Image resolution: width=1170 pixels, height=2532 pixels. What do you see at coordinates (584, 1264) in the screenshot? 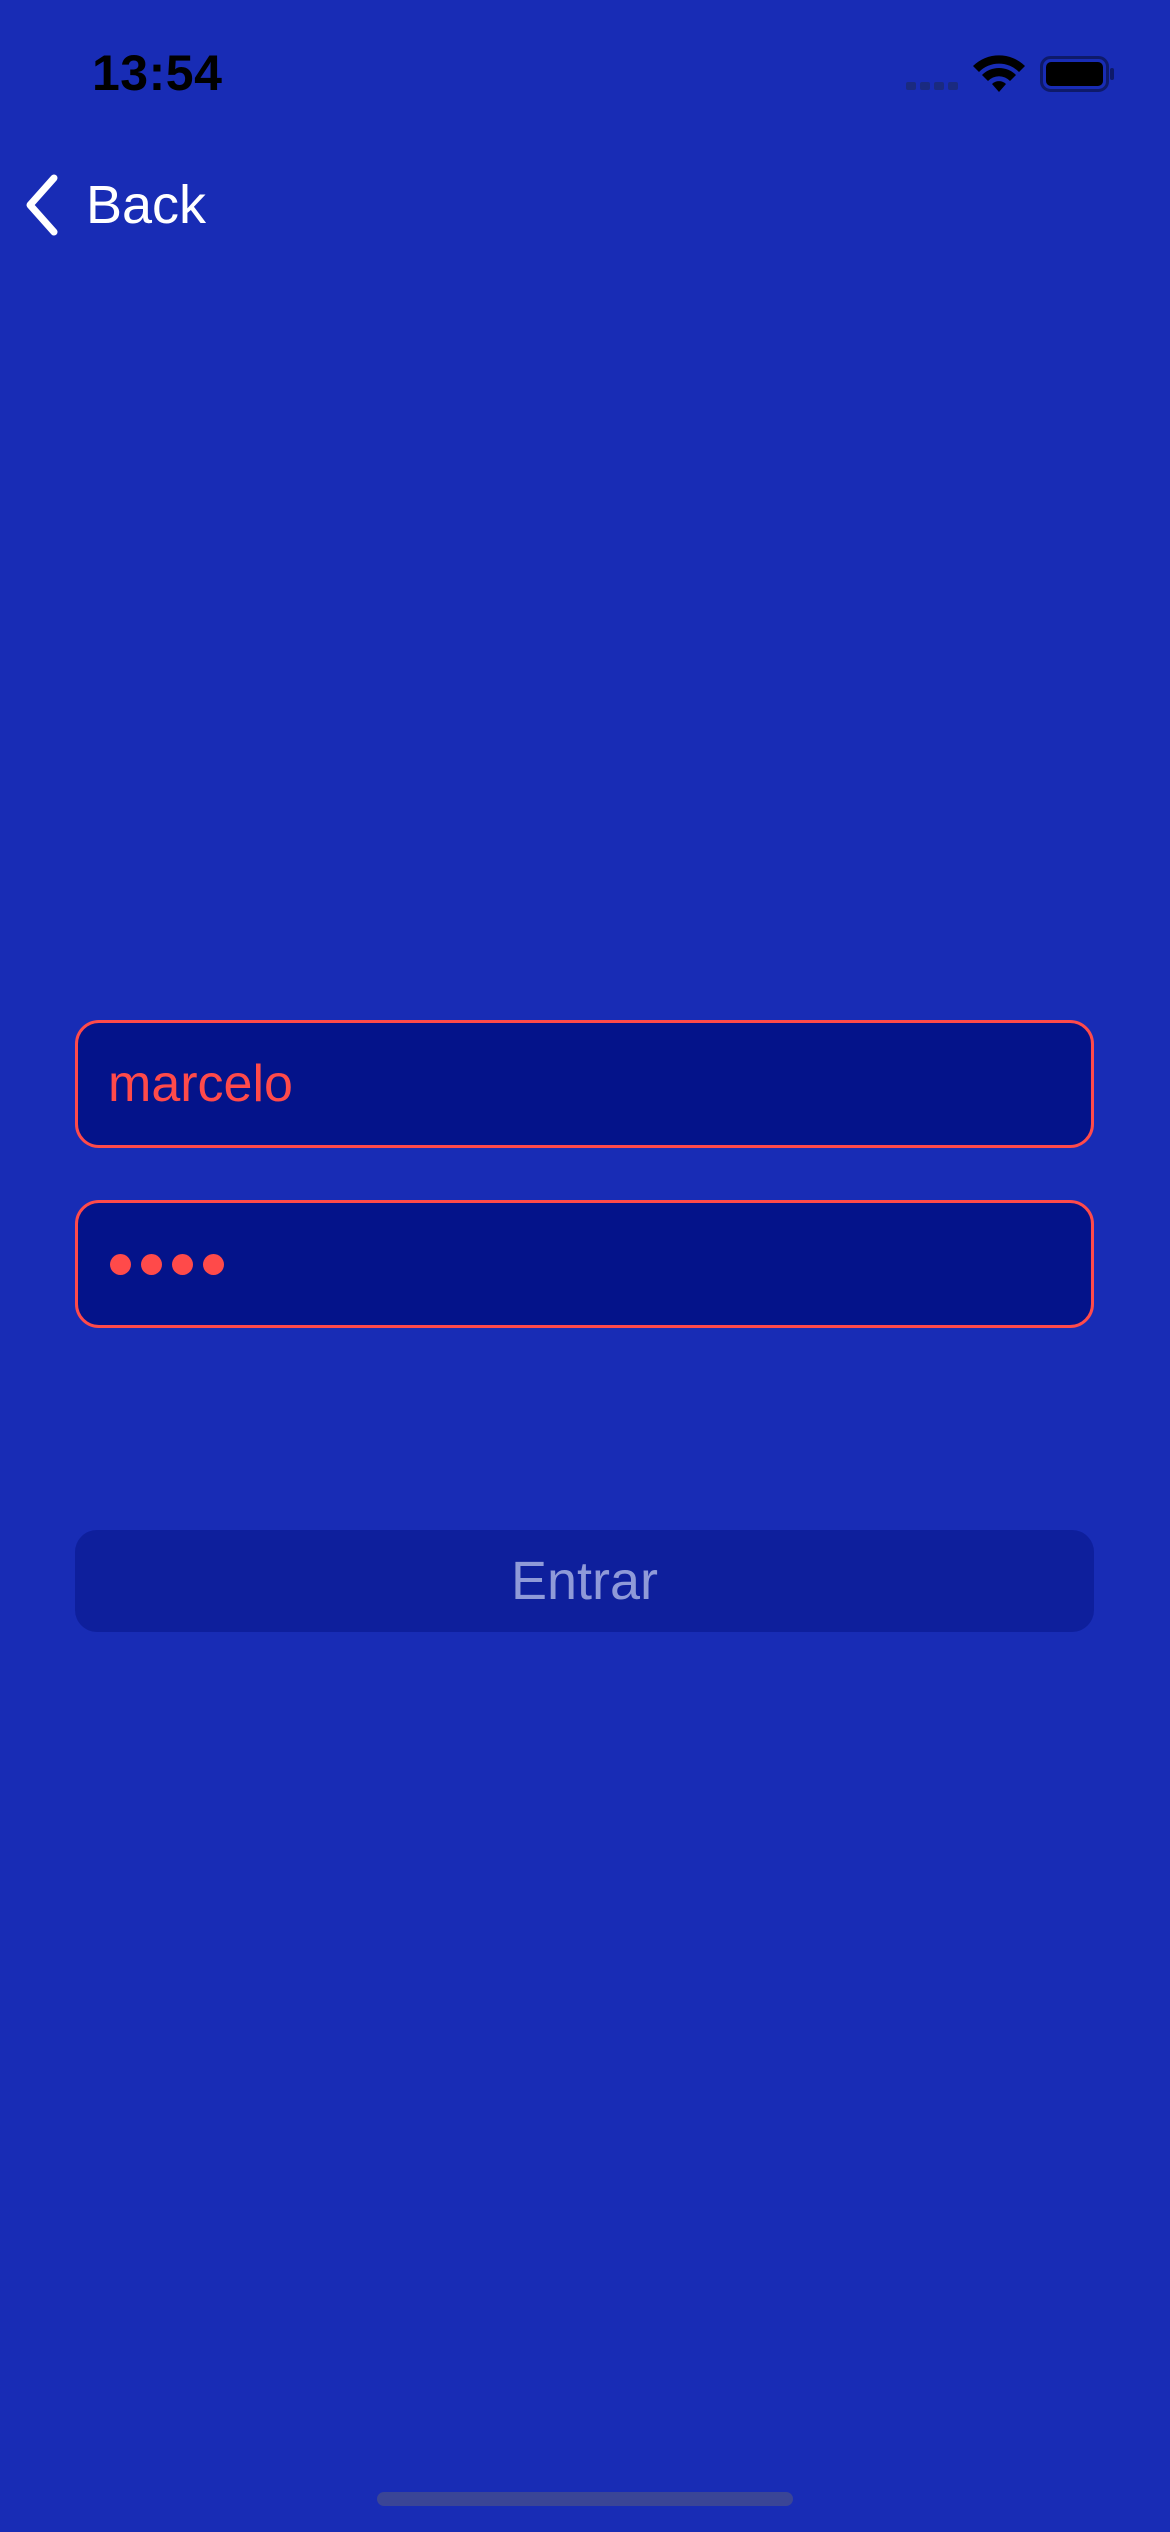
I see `password-field` at bounding box center [584, 1264].